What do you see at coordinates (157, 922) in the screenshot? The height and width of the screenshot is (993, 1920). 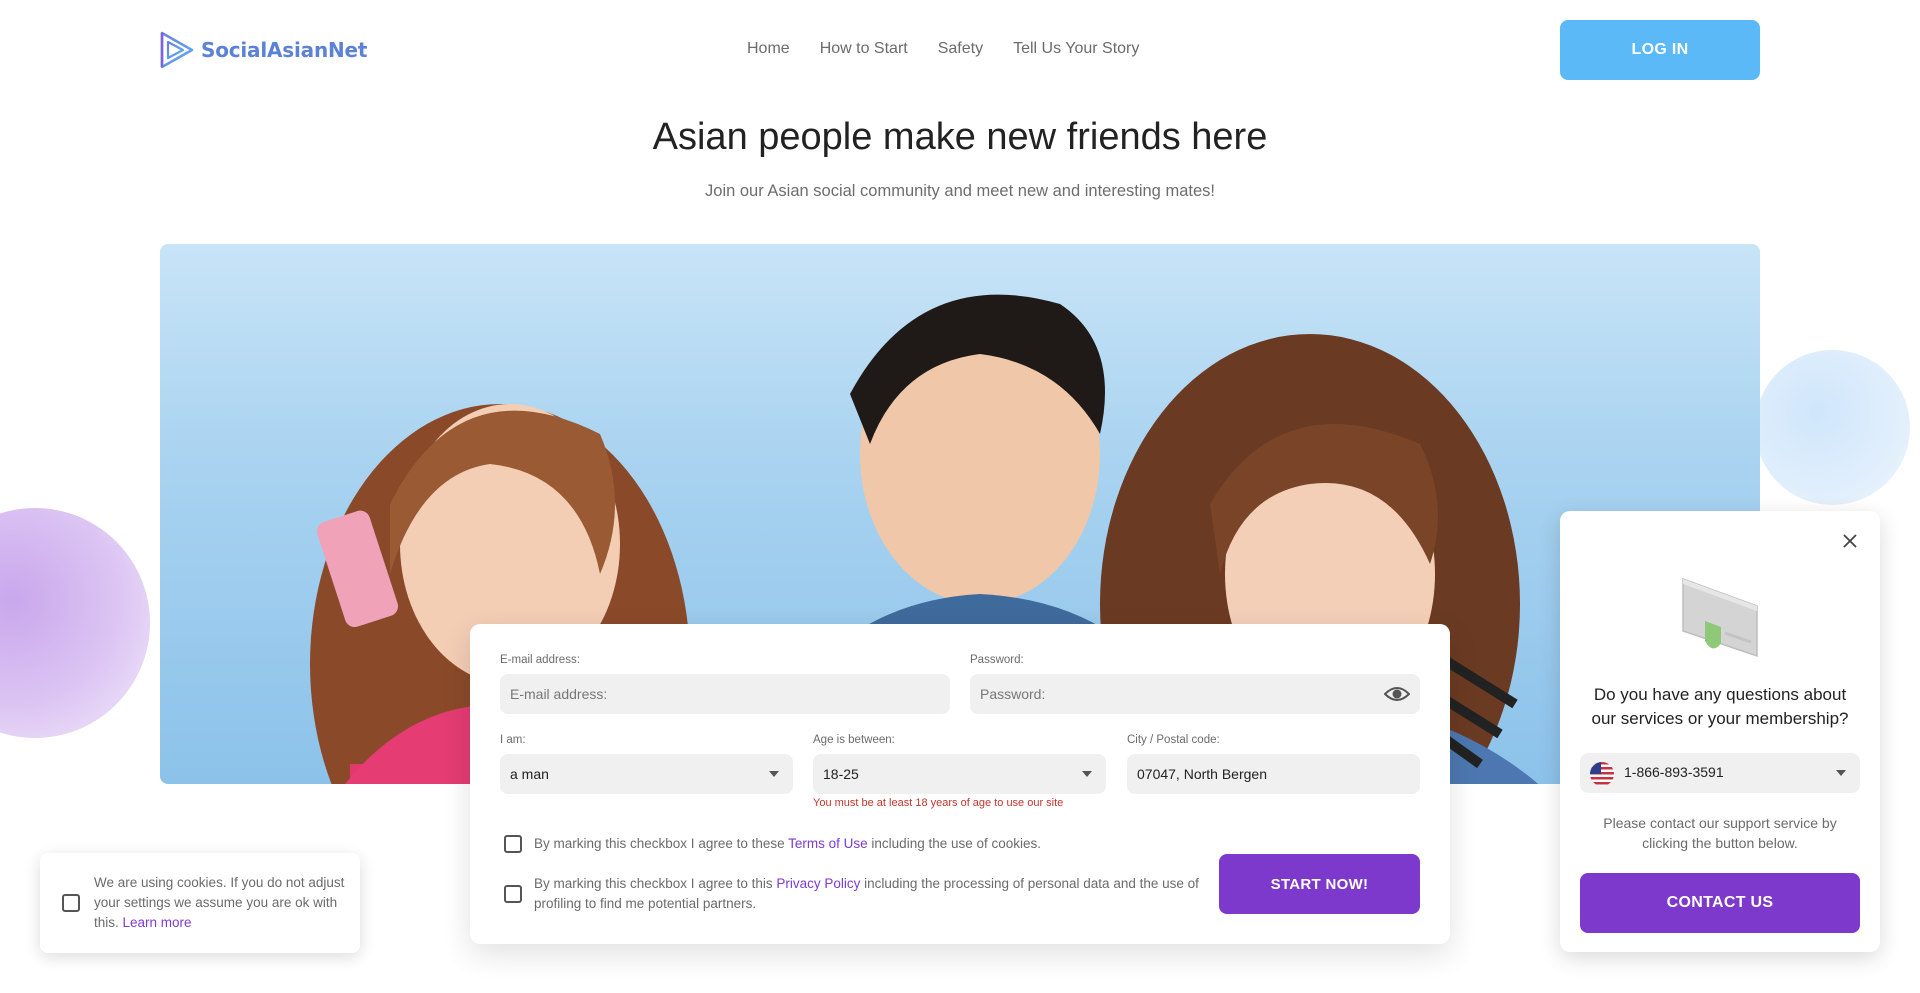 I see `cookie-learn-more-link: Learn more` at bounding box center [157, 922].